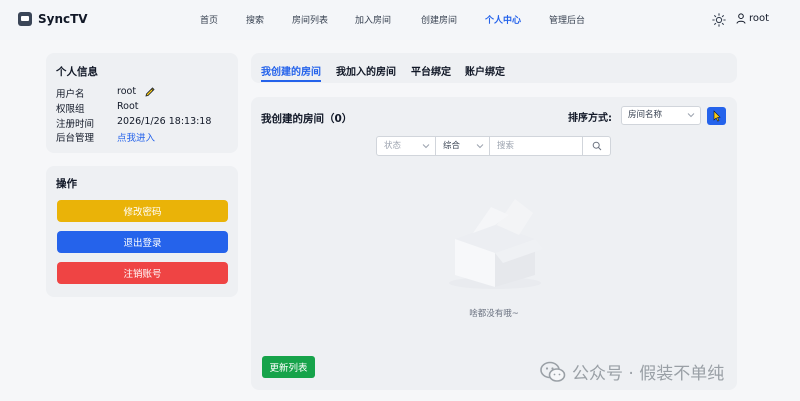 The width and height of the screenshot is (800, 401). What do you see at coordinates (366, 70) in the screenshot?
I see `tab-my-joined-rooms: 我加入的房间` at bounding box center [366, 70].